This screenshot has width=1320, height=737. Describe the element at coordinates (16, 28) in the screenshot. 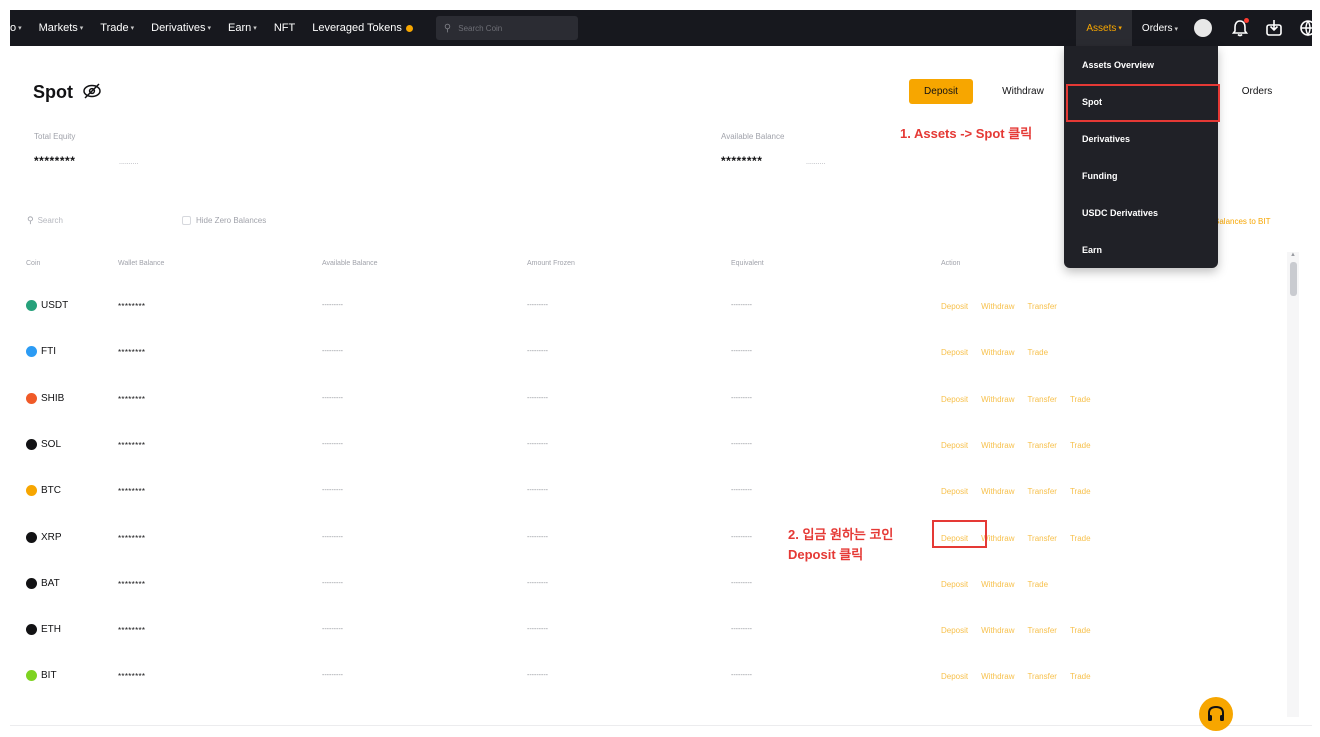

I see `nav-item-partial: o ▾` at that location.